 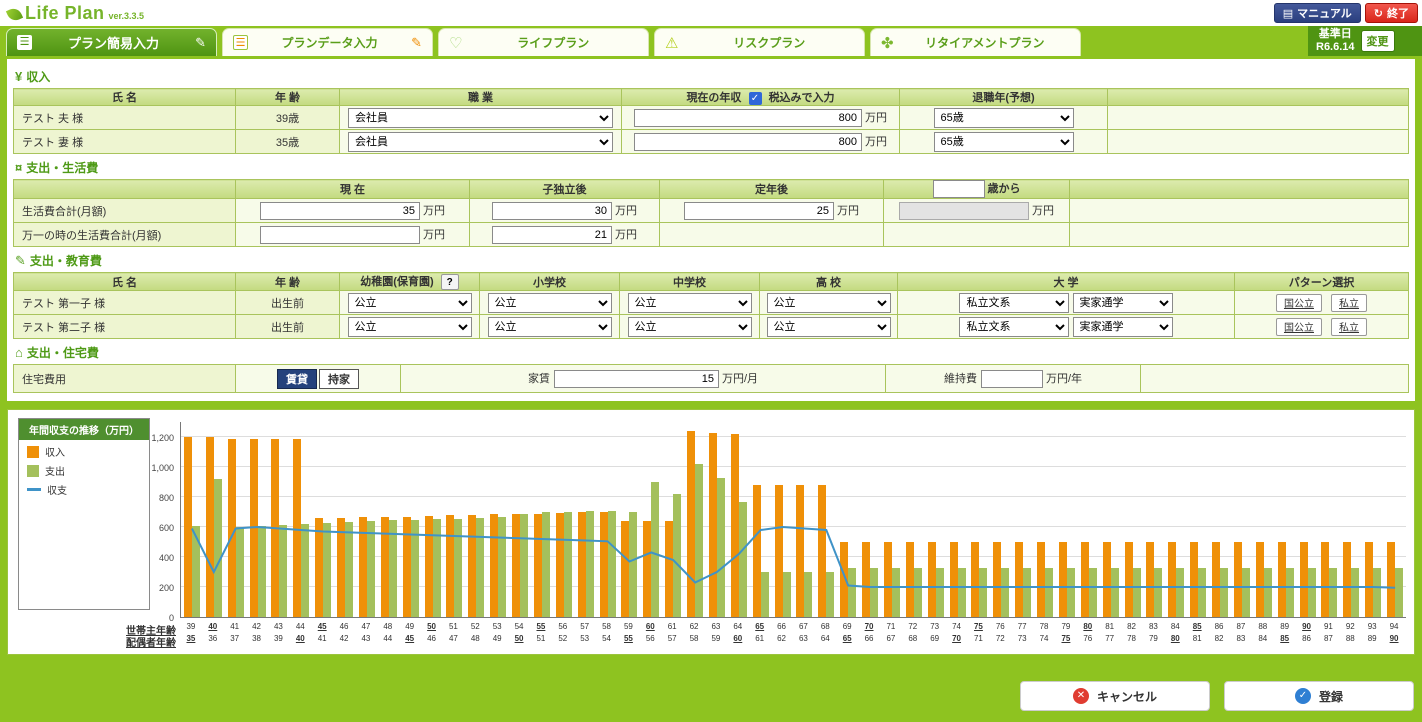 I want to click on maintenance-input, so click(x=1011, y=378).